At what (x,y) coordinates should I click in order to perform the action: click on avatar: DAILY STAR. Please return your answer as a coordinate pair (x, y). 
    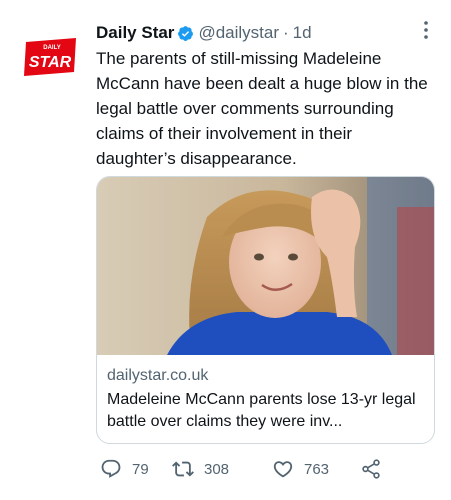
    Looking at the image, I should click on (50, 57).